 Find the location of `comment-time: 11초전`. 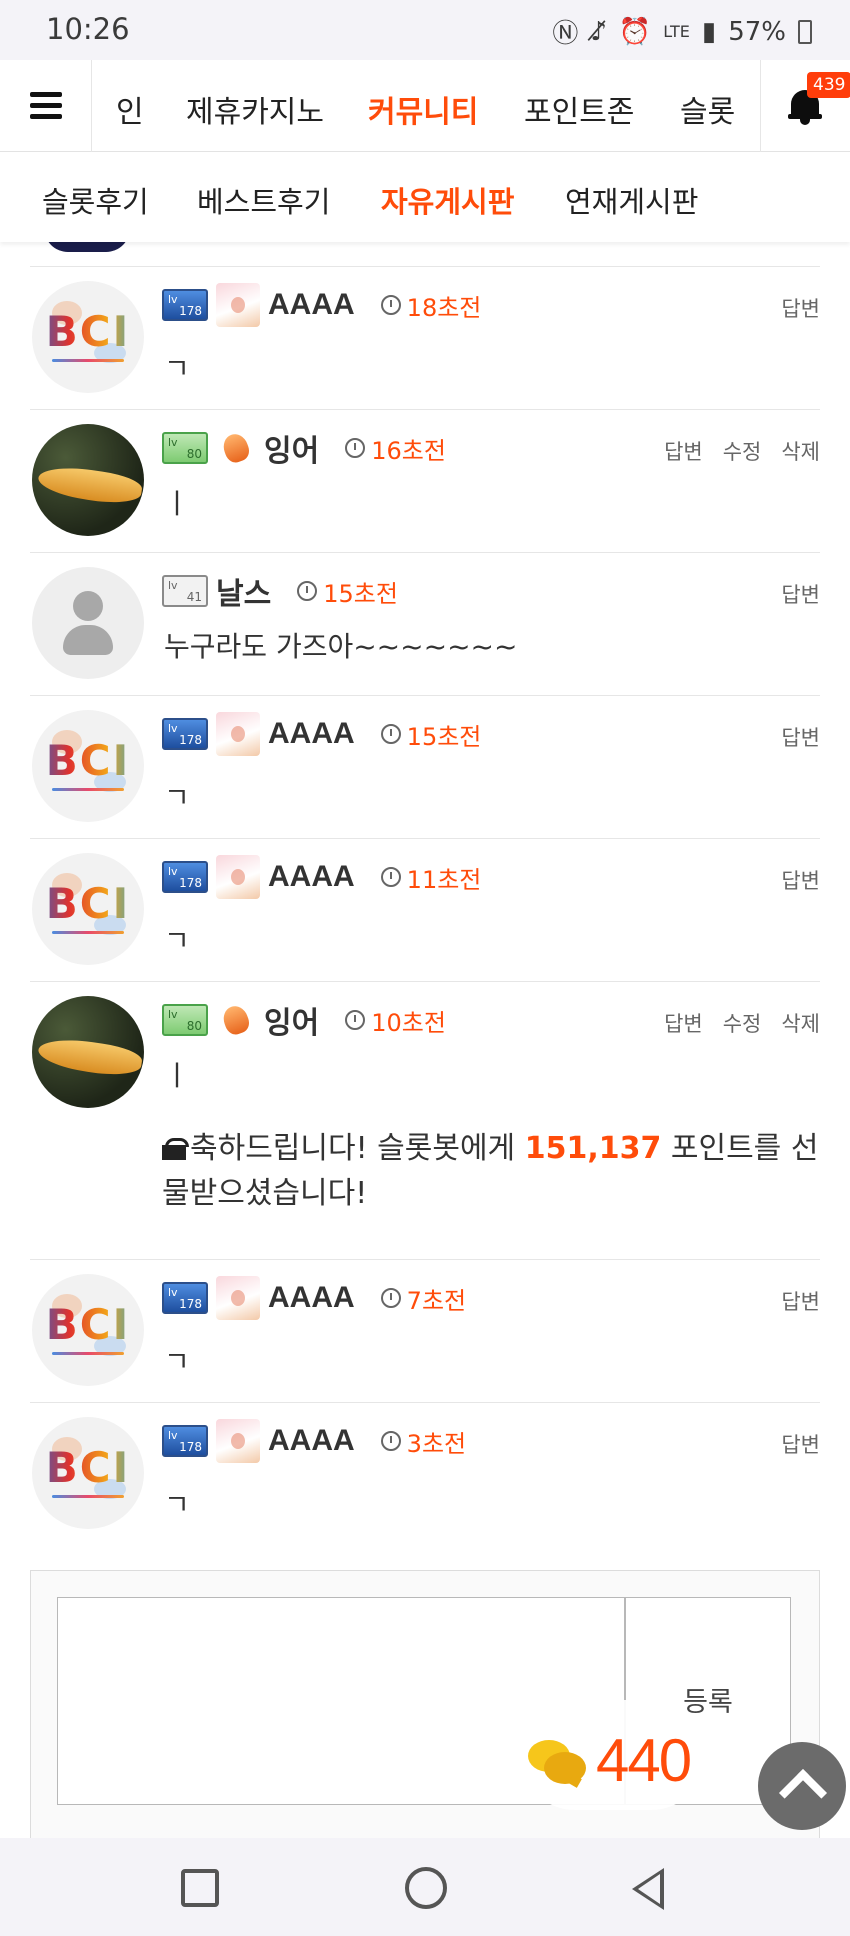

comment-time: 11초전 is located at coordinates (444, 879).